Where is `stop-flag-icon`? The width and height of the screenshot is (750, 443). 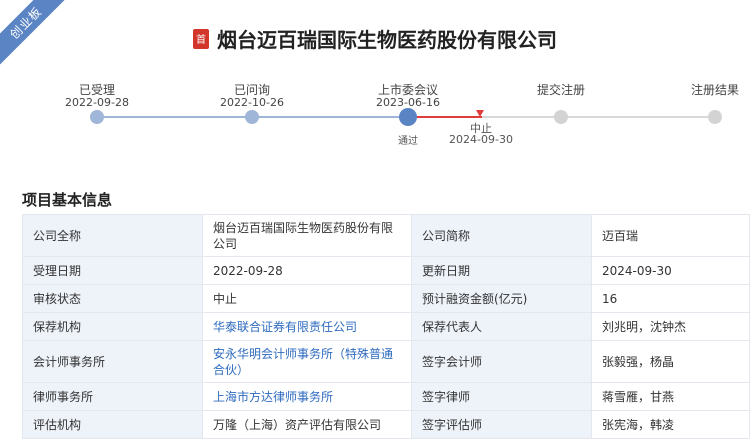 stop-flag-icon is located at coordinates (480, 113).